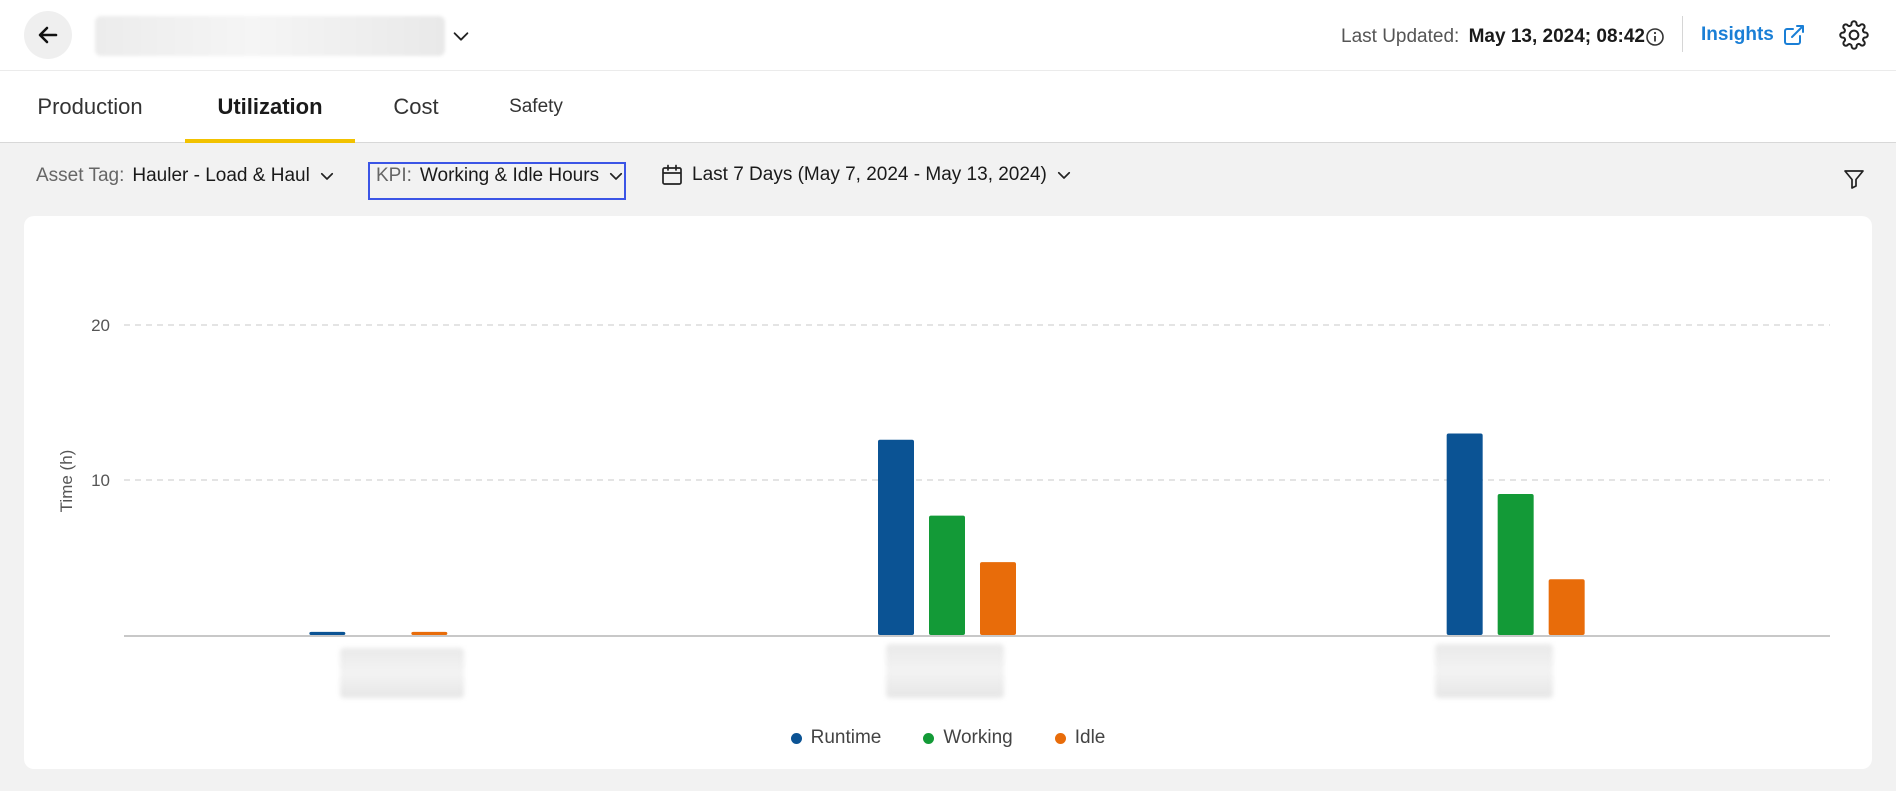 The width and height of the screenshot is (1896, 791). What do you see at coordinates (846, 737) in the screenshot?
I see `legend-label: Runtime` at bounding box center [846, 737].